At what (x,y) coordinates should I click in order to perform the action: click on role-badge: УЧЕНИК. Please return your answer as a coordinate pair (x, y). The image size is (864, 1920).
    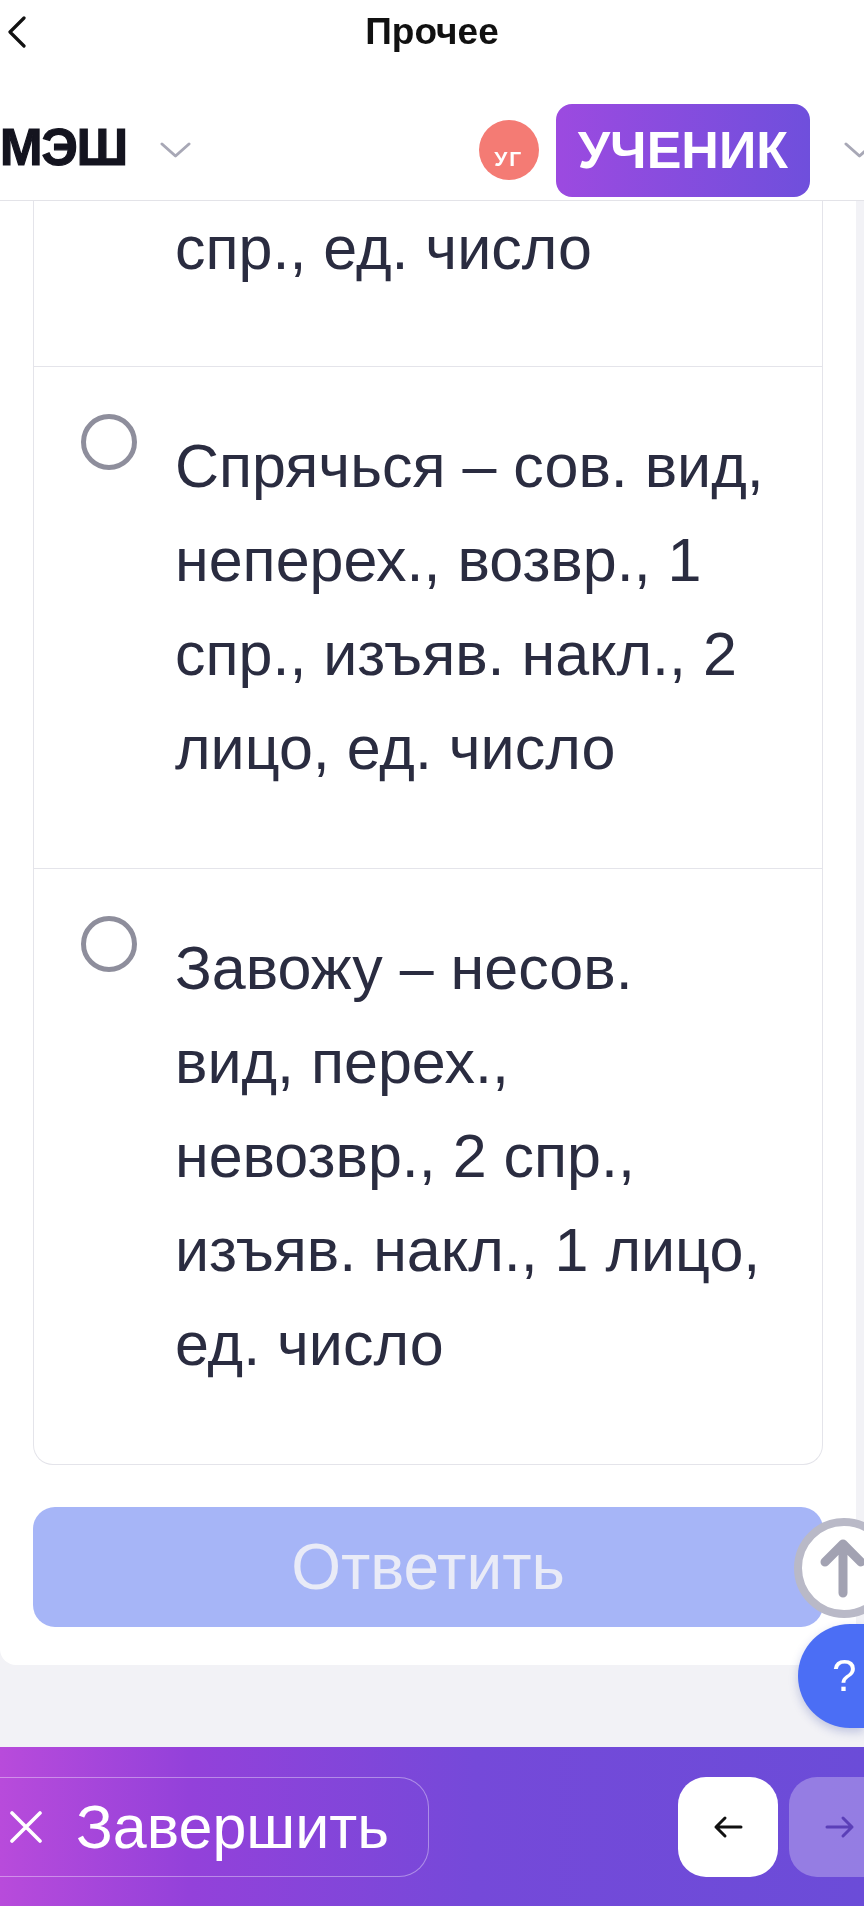
    Looking at the image, I should click on (682, 150).